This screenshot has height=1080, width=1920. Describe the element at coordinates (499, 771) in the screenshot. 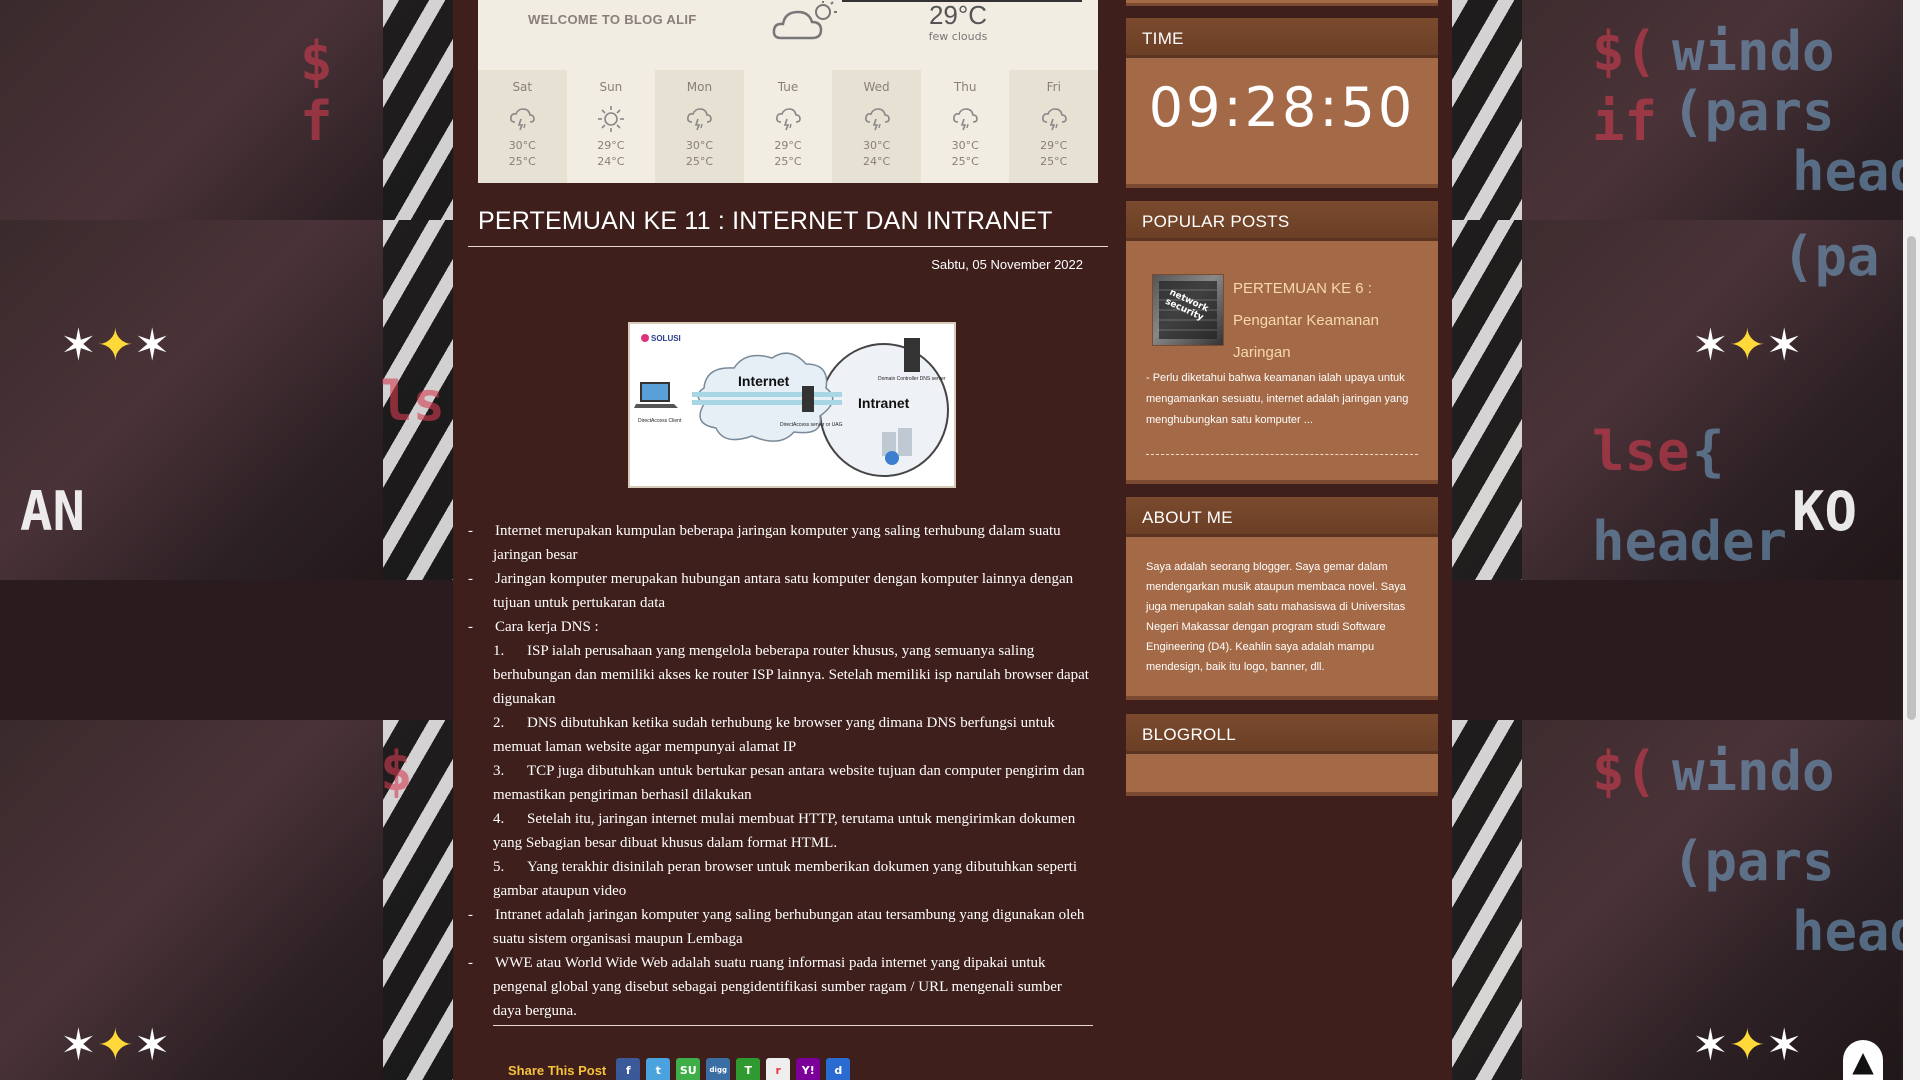

I see `step-number: 3.` at that location.